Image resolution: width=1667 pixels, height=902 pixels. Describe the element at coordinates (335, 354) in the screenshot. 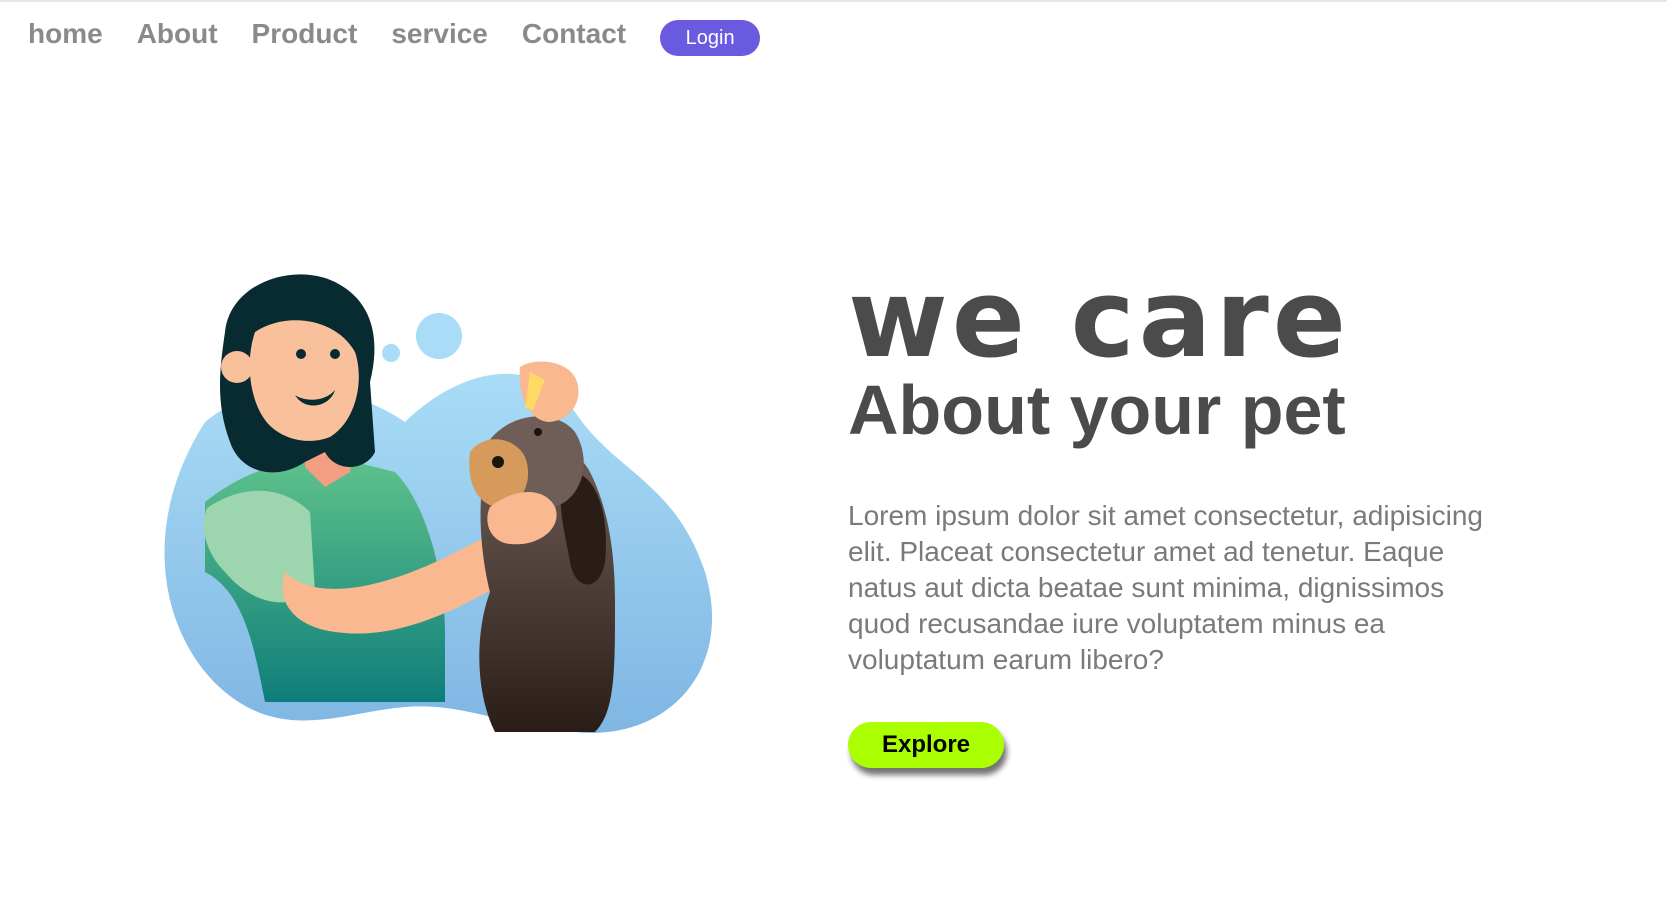

I see `eye-right` at that location.